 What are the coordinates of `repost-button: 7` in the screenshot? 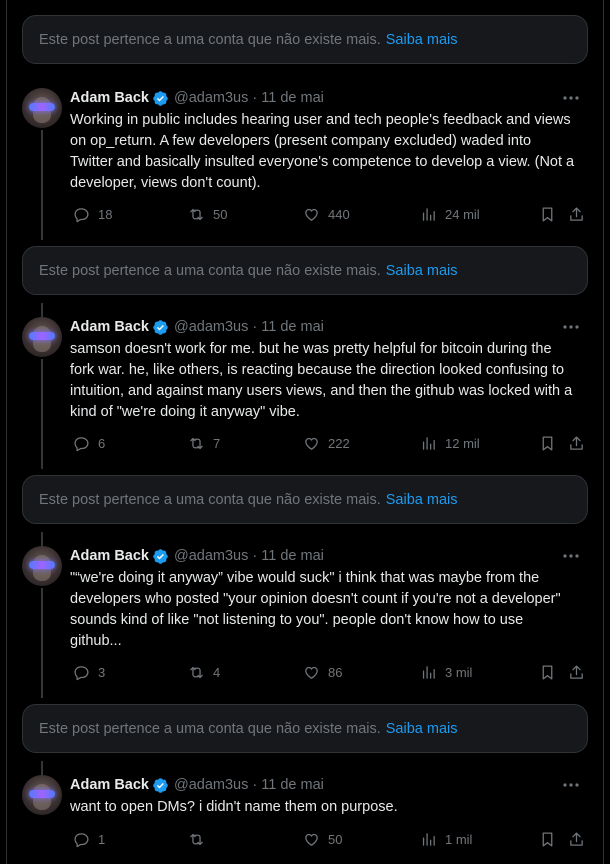 It's located at (204, 443).